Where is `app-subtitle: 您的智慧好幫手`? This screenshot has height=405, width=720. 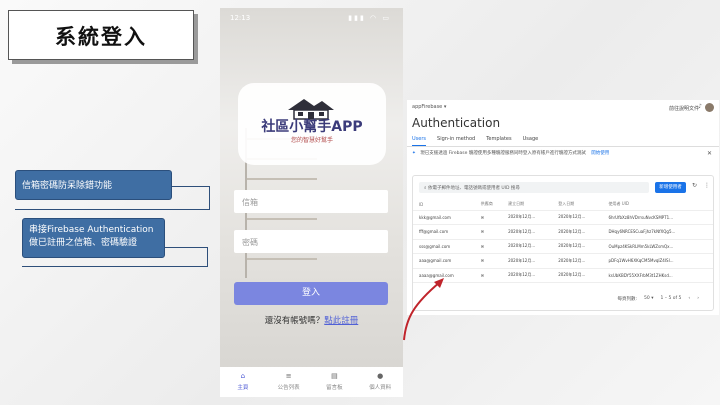
app-subtitle: 您的智慧好幫手 is located at coordinates (311, 140).